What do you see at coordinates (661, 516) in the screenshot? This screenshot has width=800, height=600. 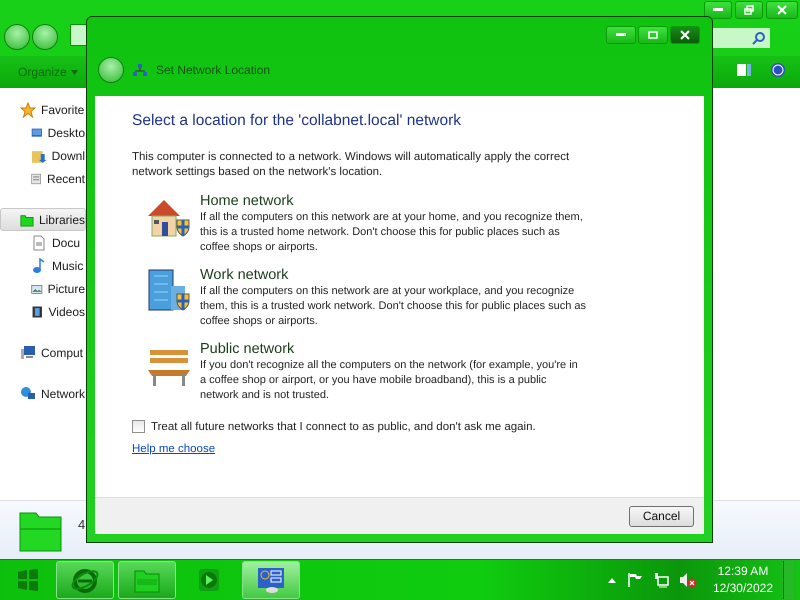 I see `cancel-button: Cancel` at bounding box center [661, 516].